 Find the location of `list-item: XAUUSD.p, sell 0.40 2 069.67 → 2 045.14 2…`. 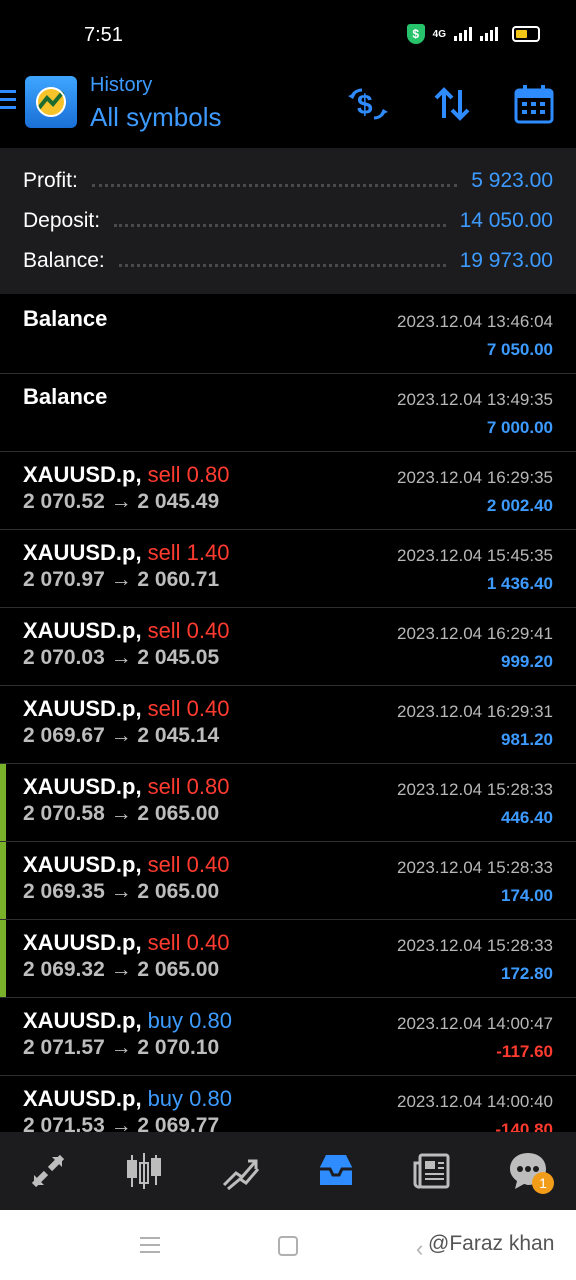

list-item: XAUUSD.p, sell 0.40 2 069.67 → 2 045.14 2… is located at coordinates (288, 725).